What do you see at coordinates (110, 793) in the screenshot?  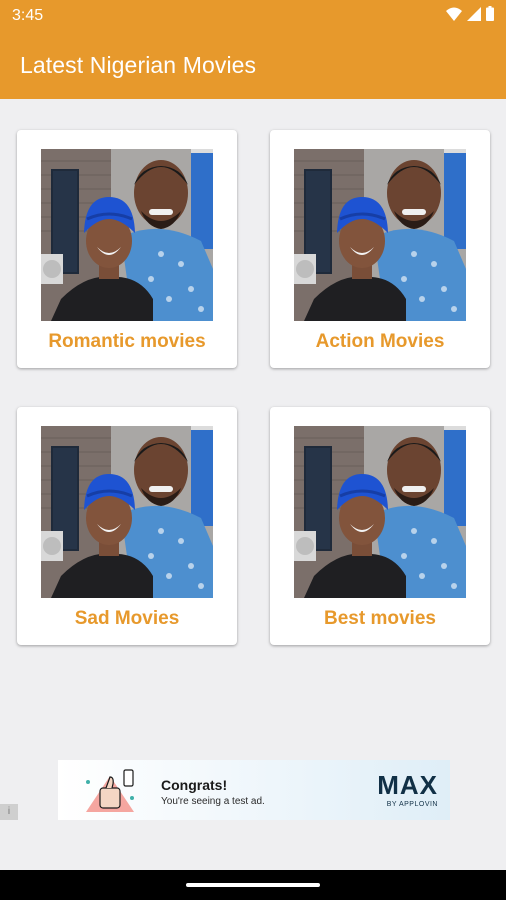 I see `thumbs-up-icon` at bounding box center [110, 793].